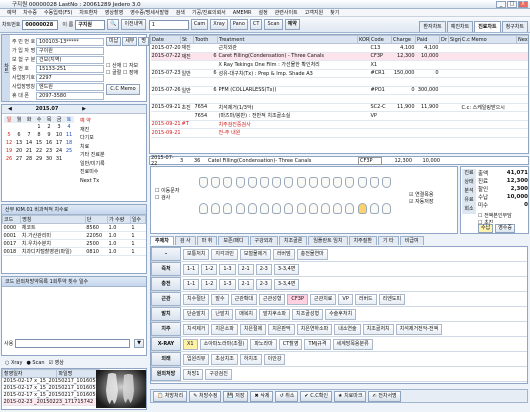 This screenshot has height=412, width=530. Describe the element at coordinates (486, 228) in the screenshot. I see `pay-button: 수납` at that location.